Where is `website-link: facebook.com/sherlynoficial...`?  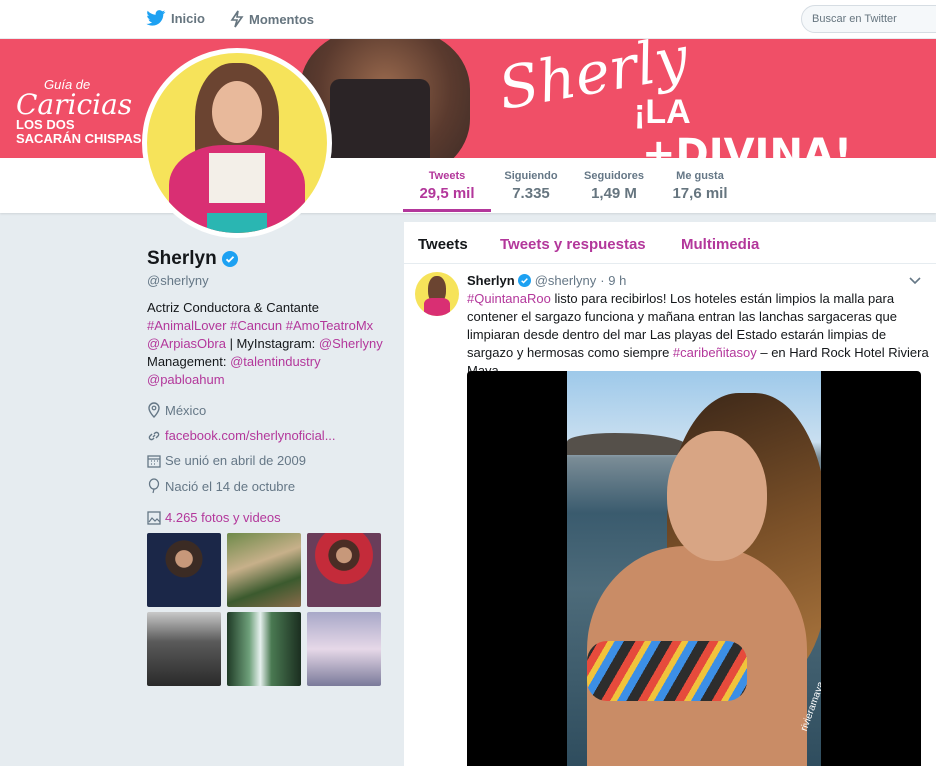
website-link: facebook.com/sherlynoficial... is located at coordinates (250, 435).